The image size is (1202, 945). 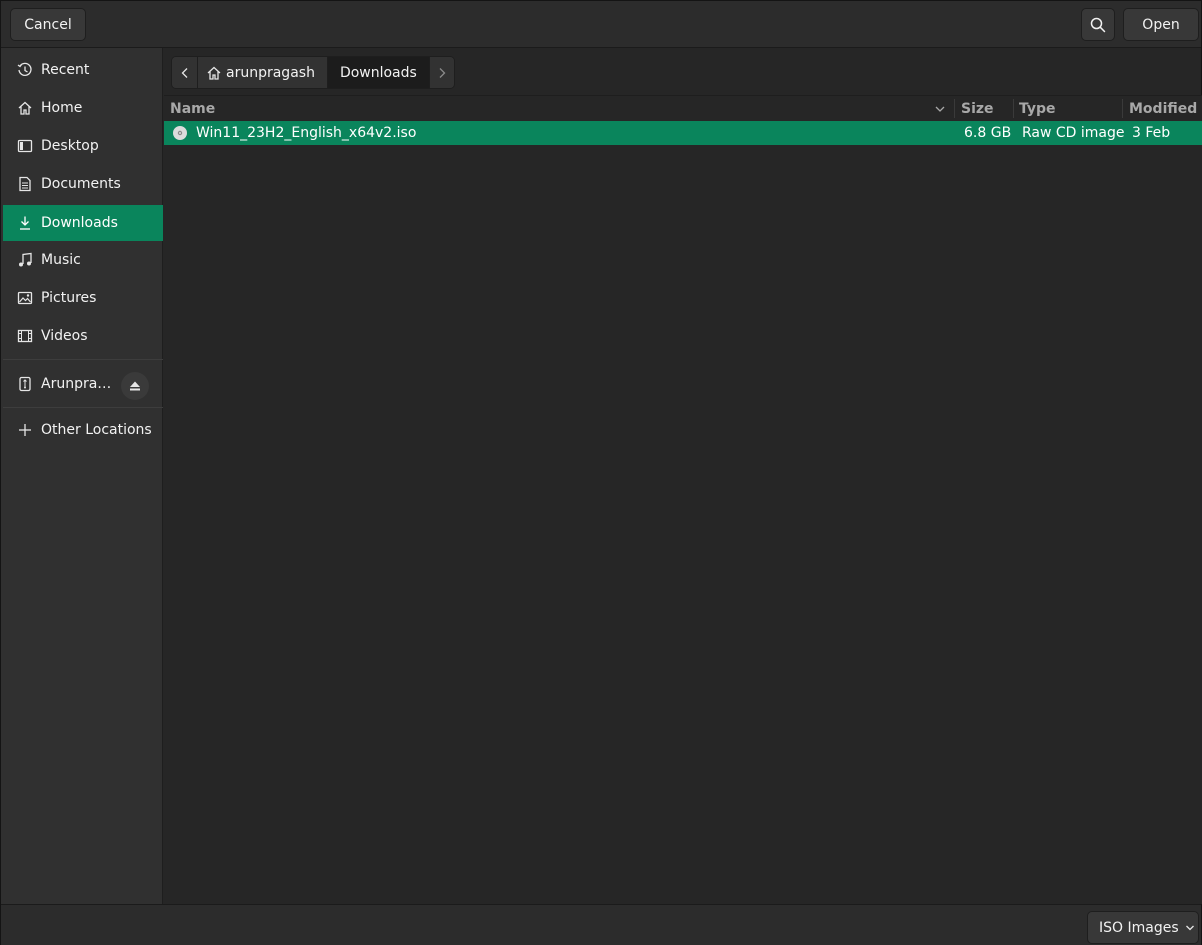 I want to click on sidebar-item-desktop: Desktop, so click(x=83, y=146).